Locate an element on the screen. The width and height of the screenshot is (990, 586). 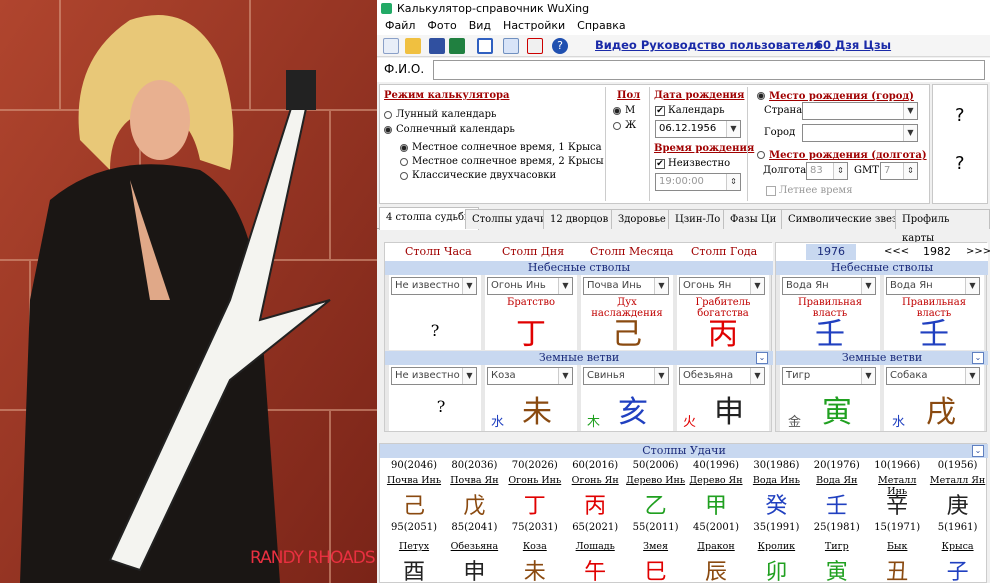
branch-select-value: Коза is located at coordinates (503, 375).